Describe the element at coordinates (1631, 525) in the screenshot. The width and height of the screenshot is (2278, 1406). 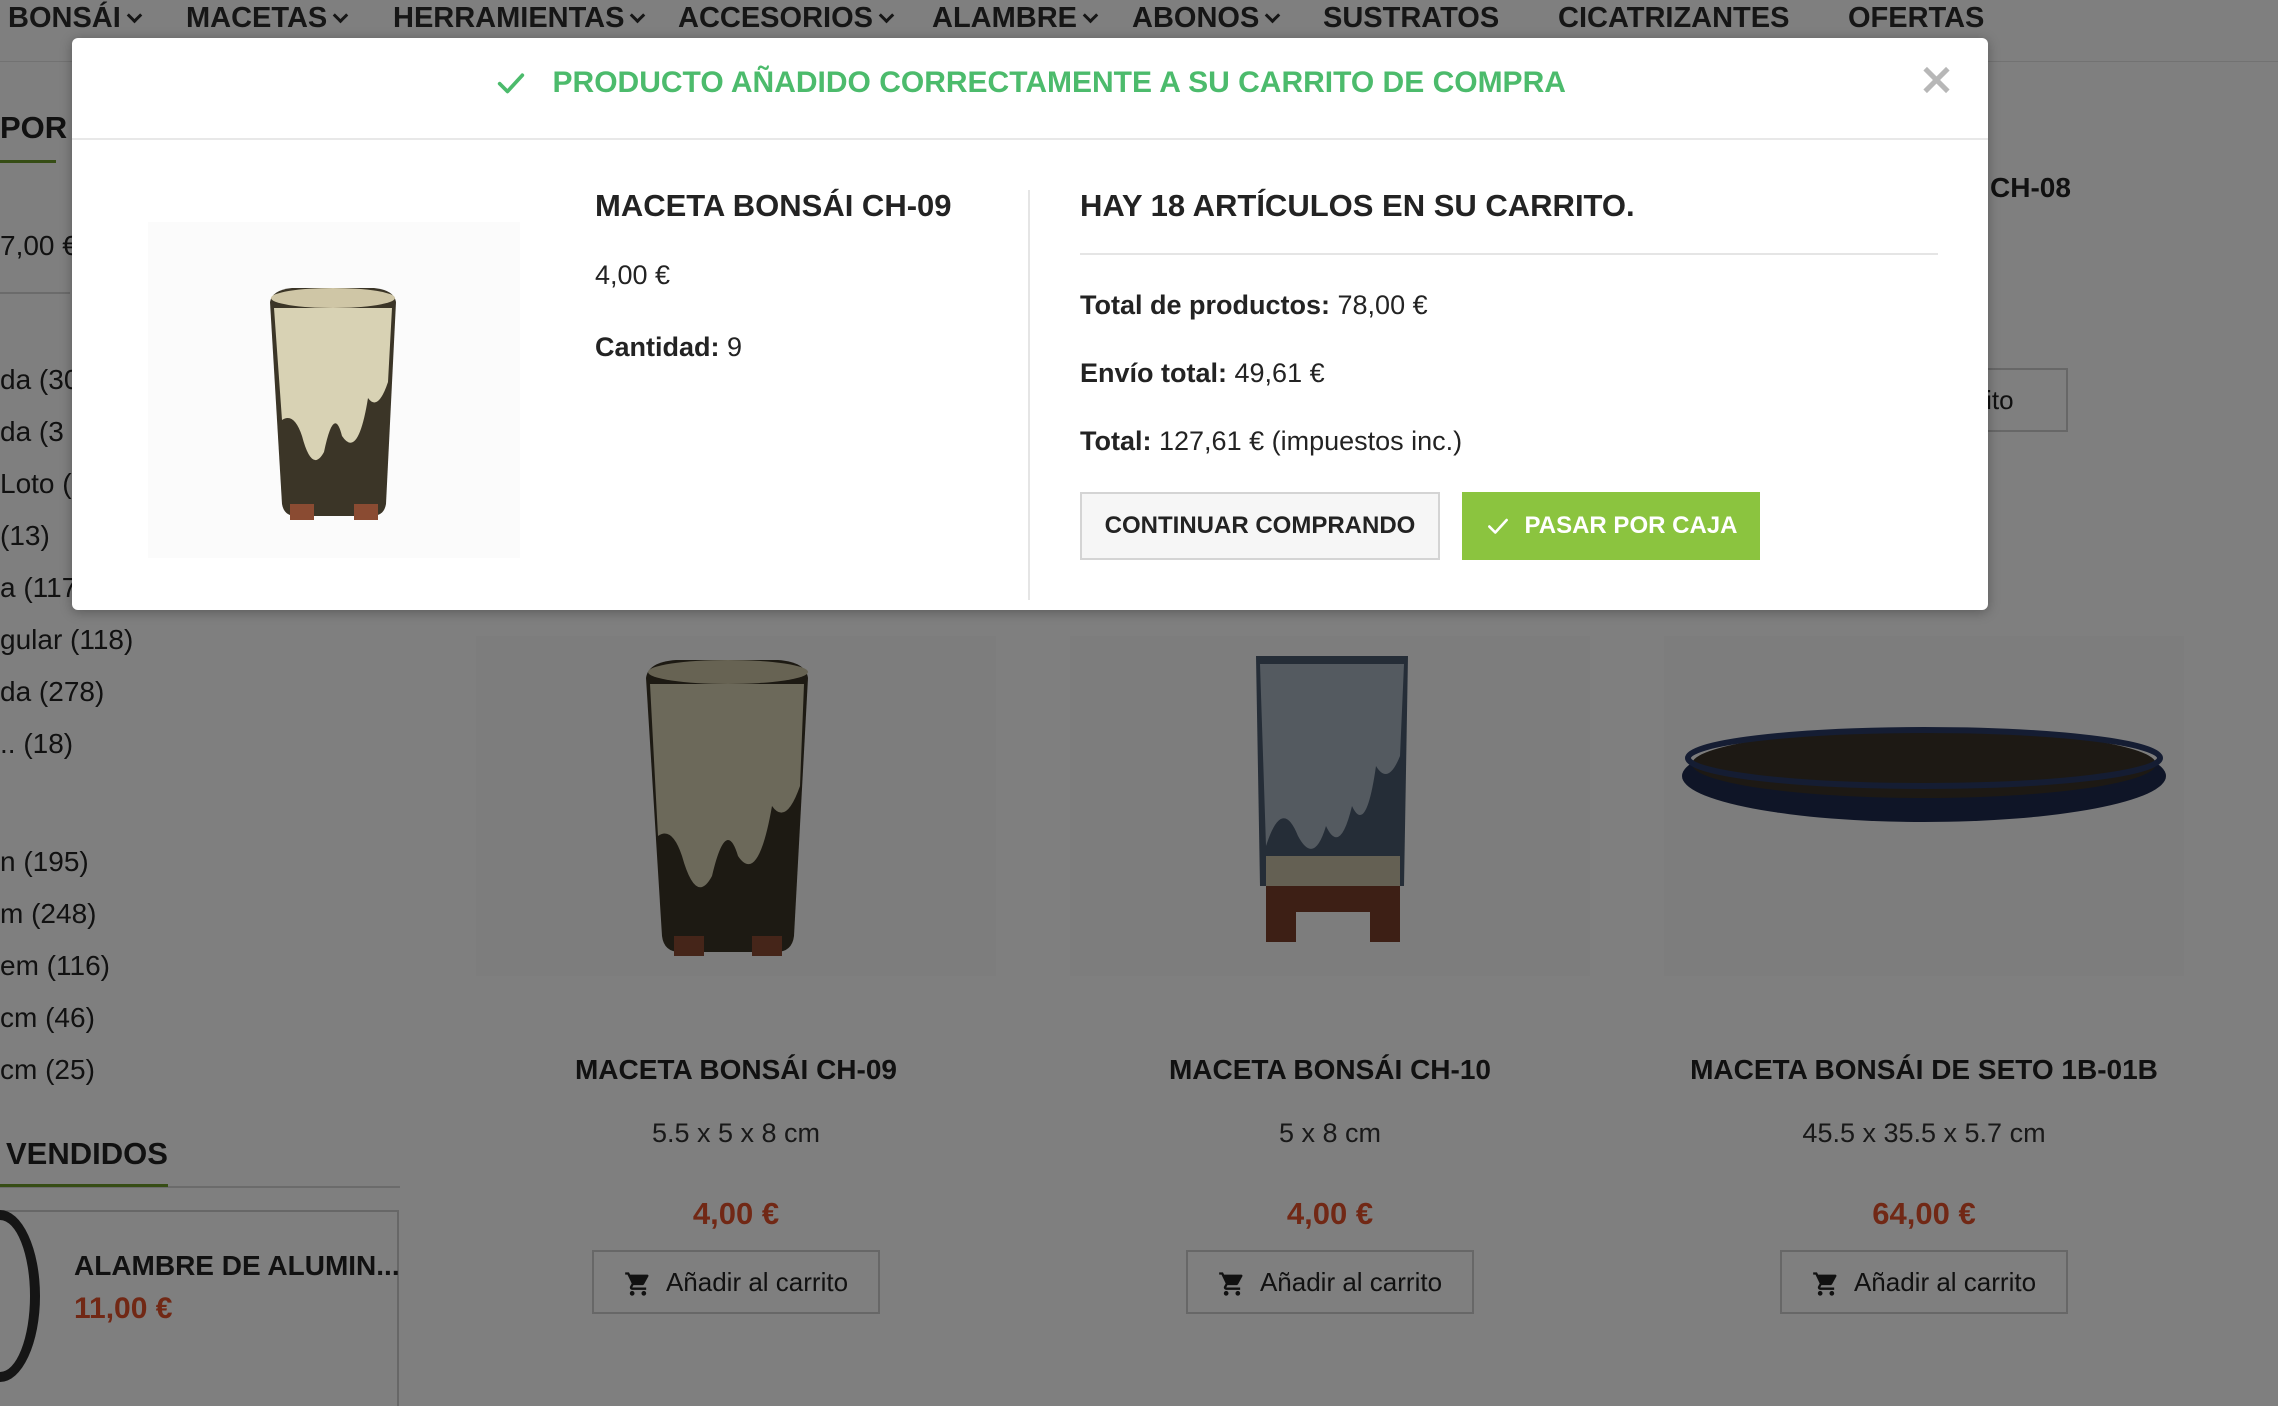
I see `checkout-label: PASAR POR CAJA` at that location.